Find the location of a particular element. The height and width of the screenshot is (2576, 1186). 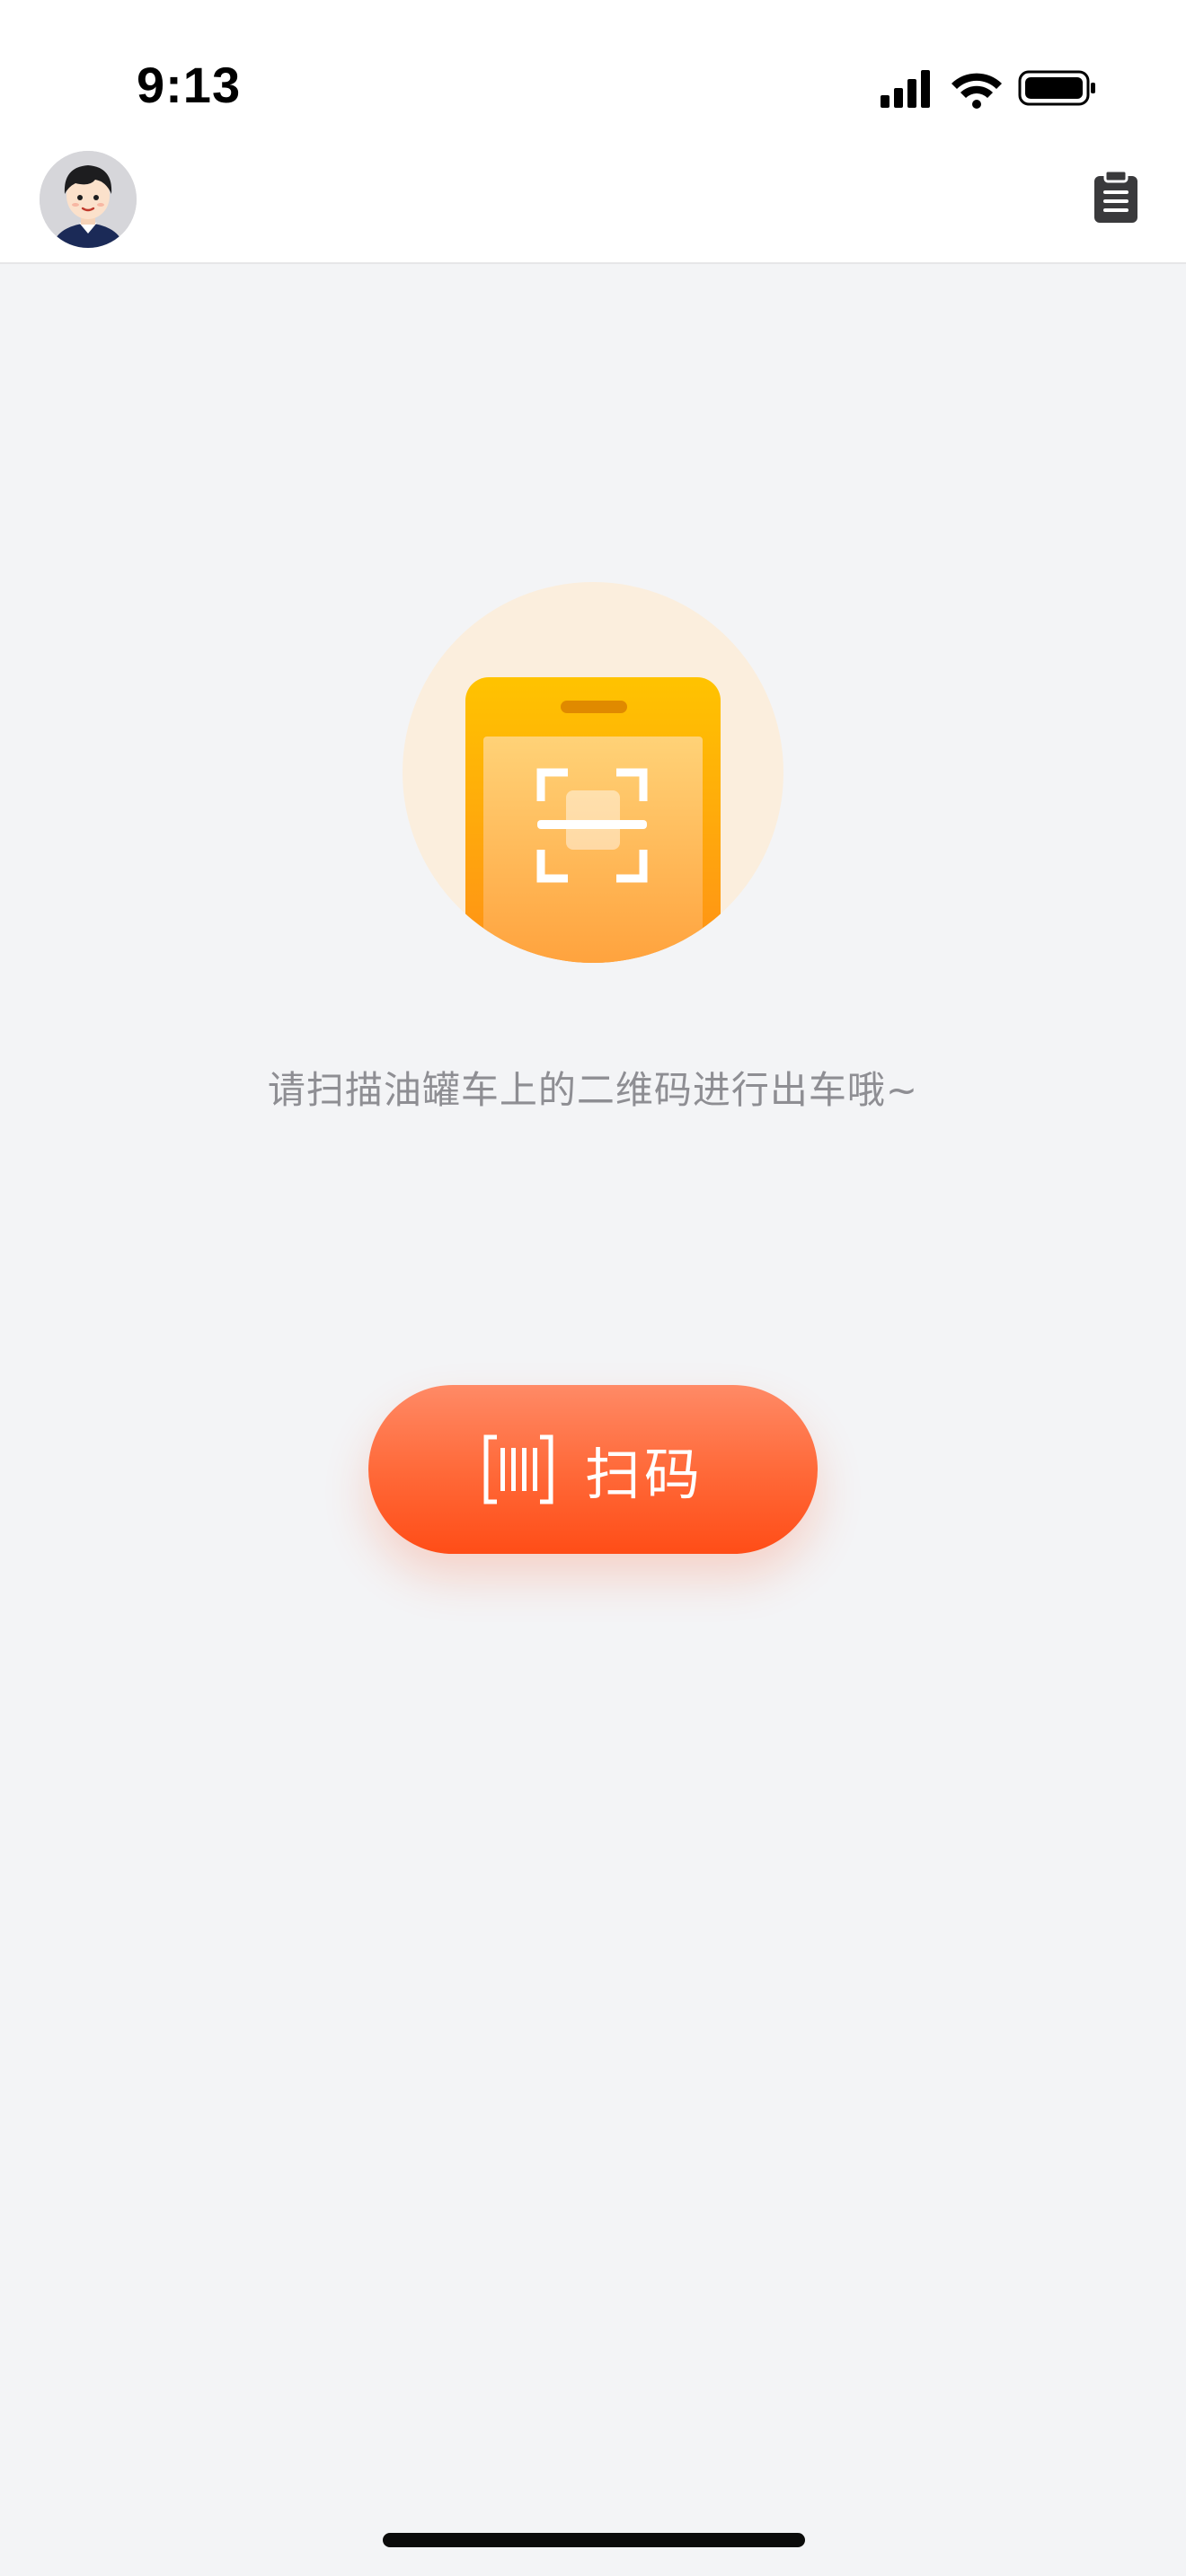

top-bar: 9:13 is located at coordinates (593, 132).